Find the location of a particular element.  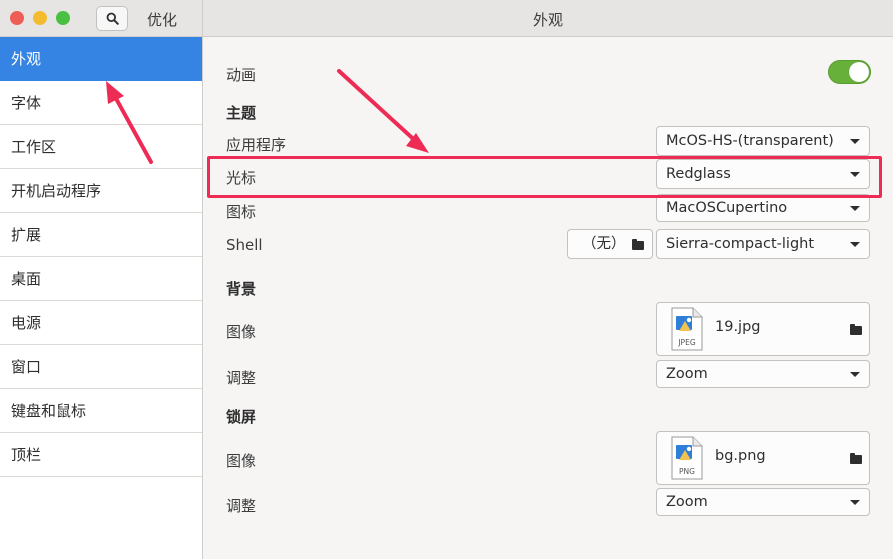

background-adjust-dropdown: Zoom is located at coordinates (763, 374).